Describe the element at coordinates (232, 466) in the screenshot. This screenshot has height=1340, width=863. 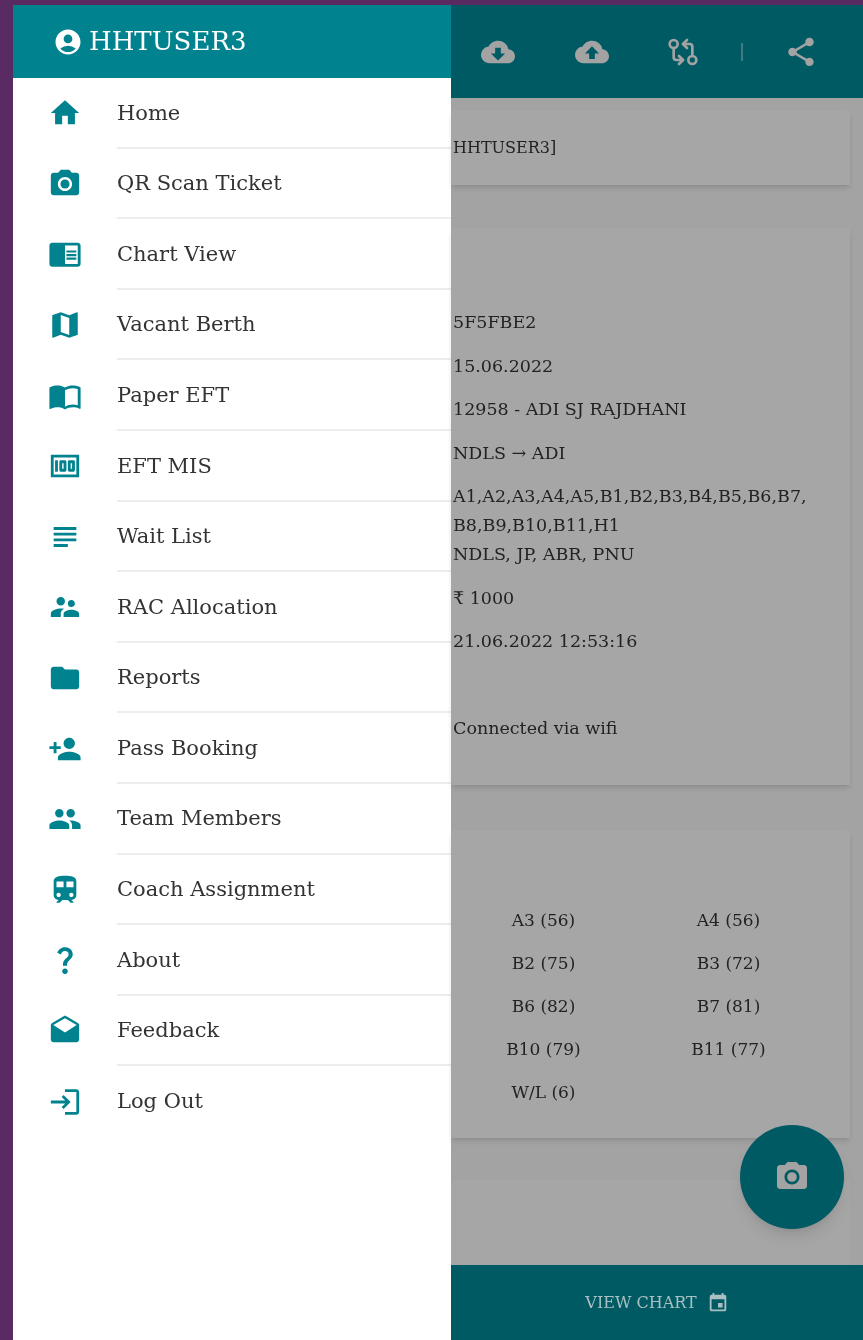
I see `menu-item: EFT MIS` at that location.